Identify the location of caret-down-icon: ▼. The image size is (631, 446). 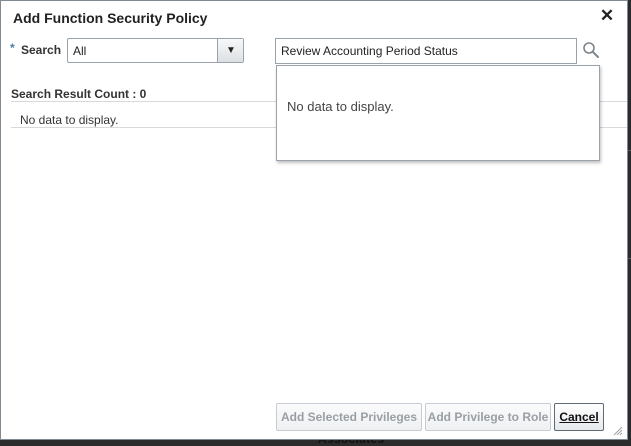
(231, 50).